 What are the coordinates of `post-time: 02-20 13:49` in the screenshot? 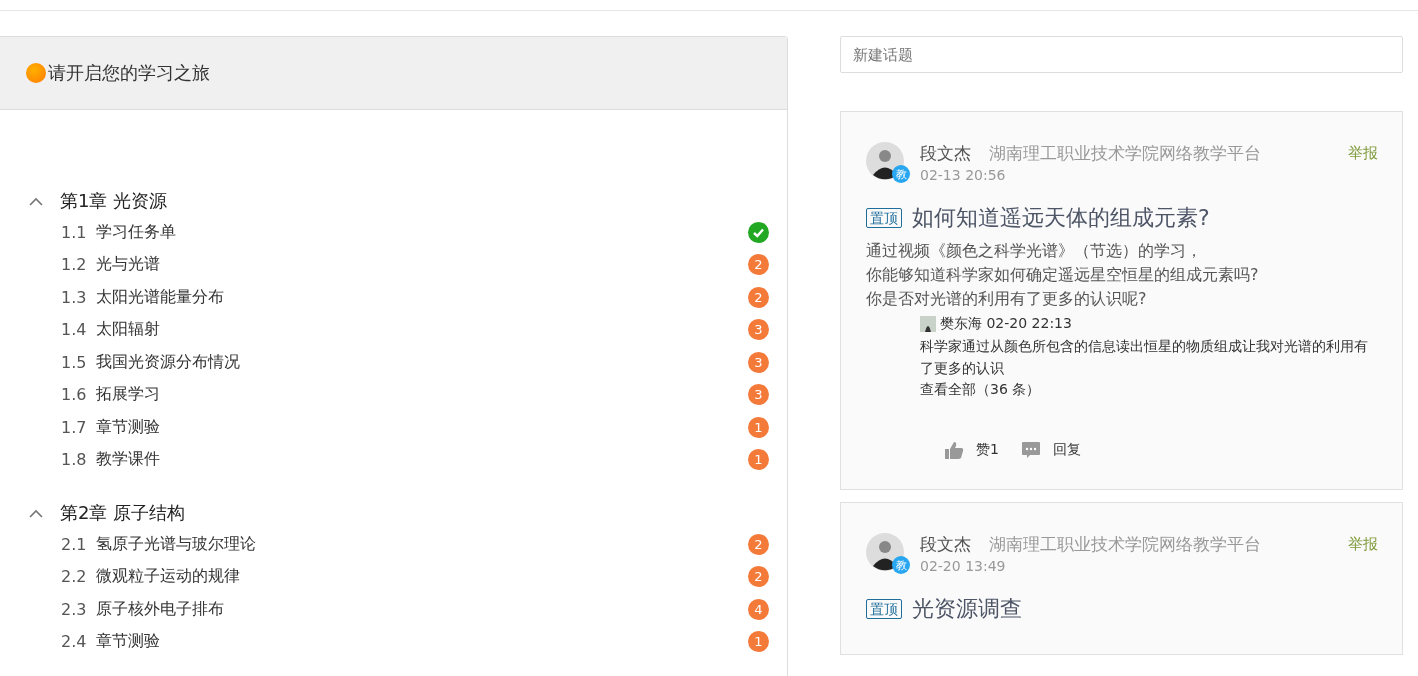 It's located at (963, 566).